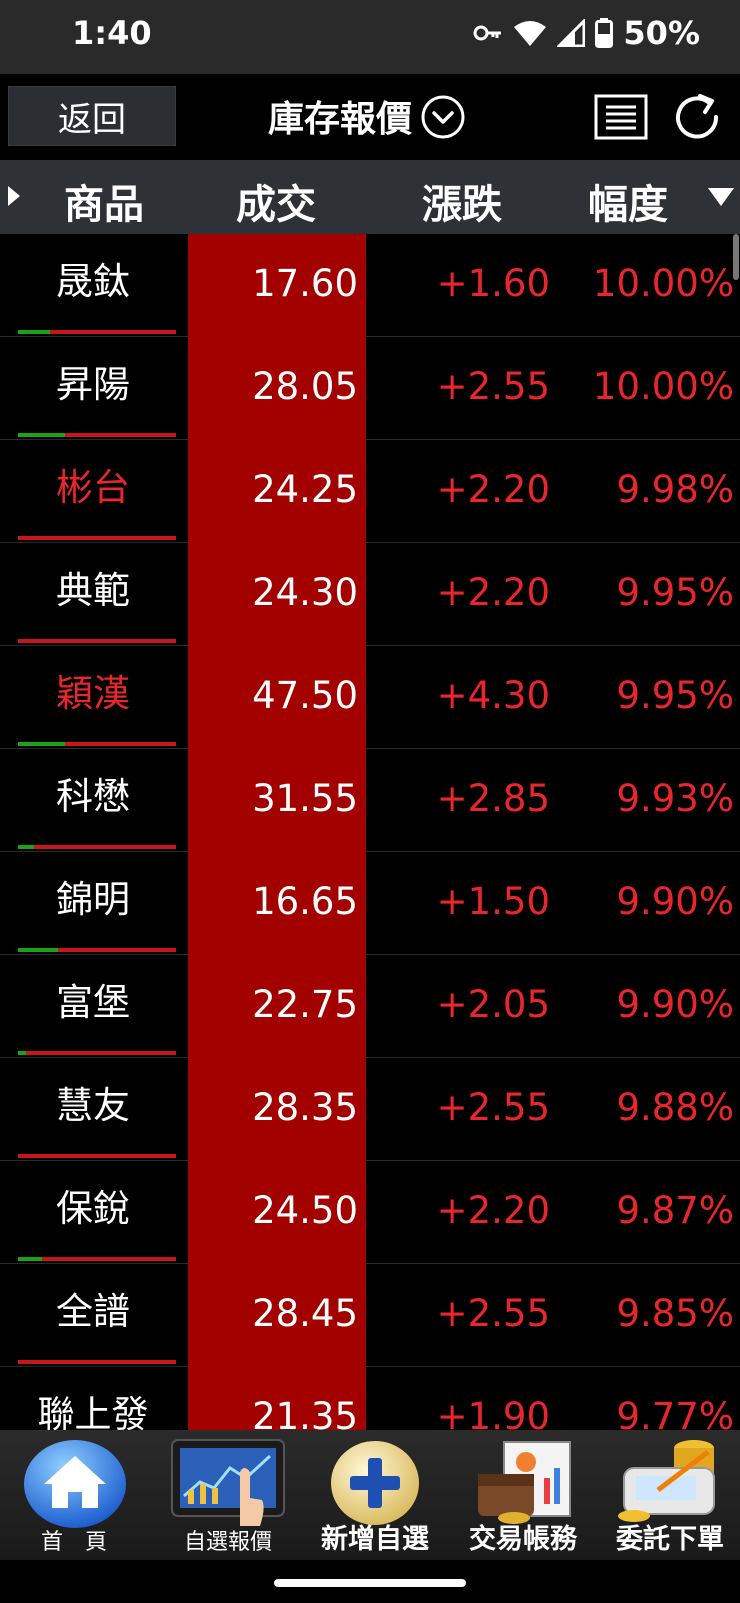 This screenshot has width=740, height=1603. Describe the element at coordinates (93, 697) in the screenshot. I see `stock-name: 穎漢` at that location.